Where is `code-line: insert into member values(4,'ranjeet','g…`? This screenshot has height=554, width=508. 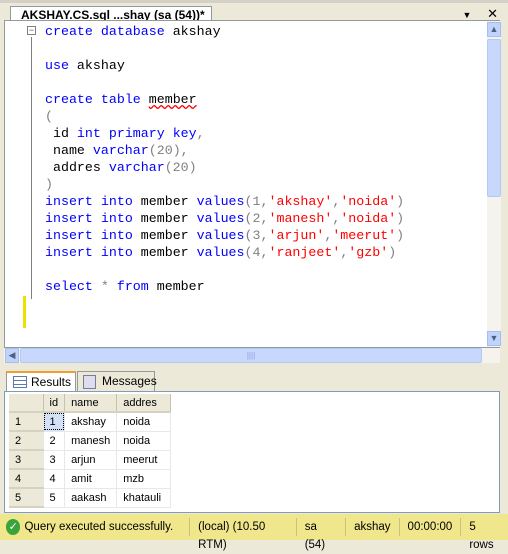
code-line: insert into member values(4,'ranjeet','g… is located at coordinates (224, 252).